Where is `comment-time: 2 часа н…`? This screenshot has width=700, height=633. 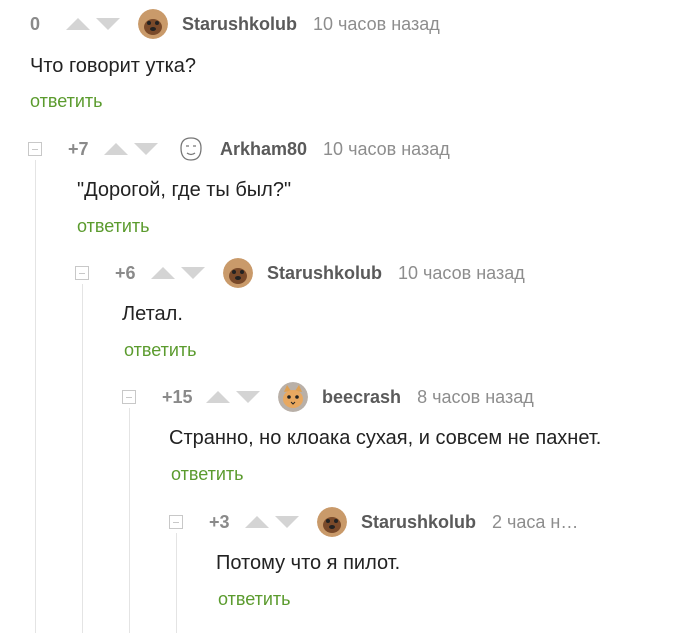
comment-time: 2 часа н… is located at coordinates (535, 522).